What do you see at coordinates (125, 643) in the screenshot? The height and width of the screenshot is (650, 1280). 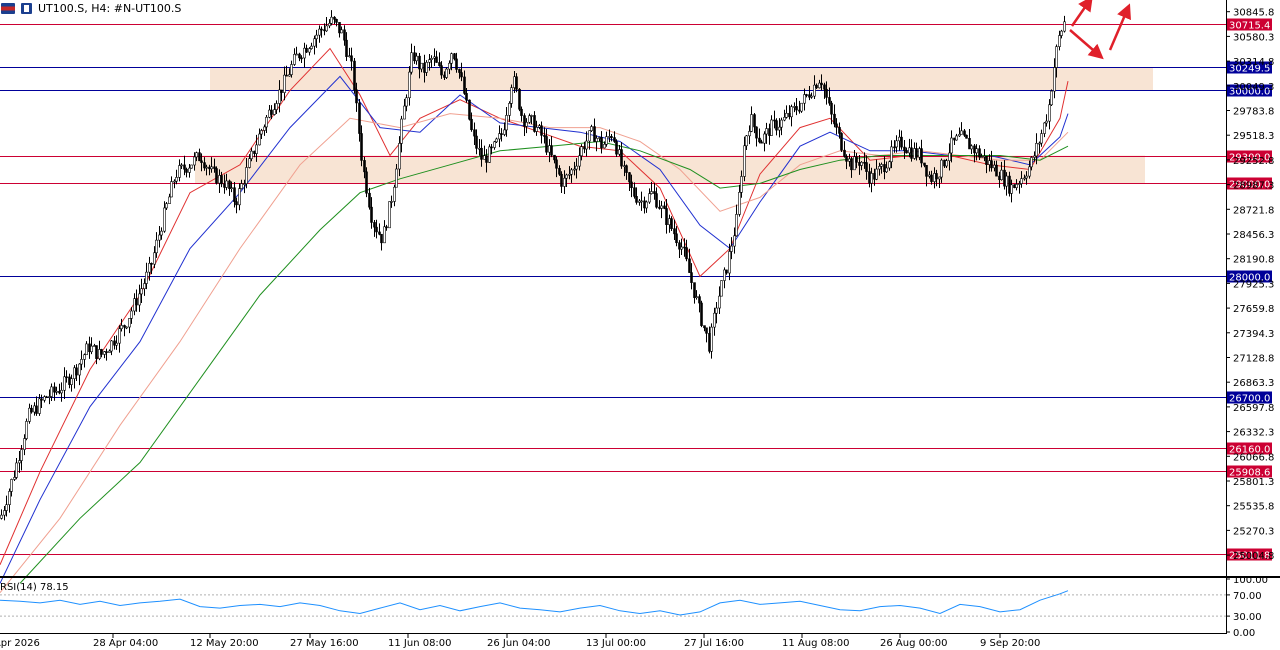 I see `time-tick-label: 28 Apr 04:00` at bounding box center [125, 643].